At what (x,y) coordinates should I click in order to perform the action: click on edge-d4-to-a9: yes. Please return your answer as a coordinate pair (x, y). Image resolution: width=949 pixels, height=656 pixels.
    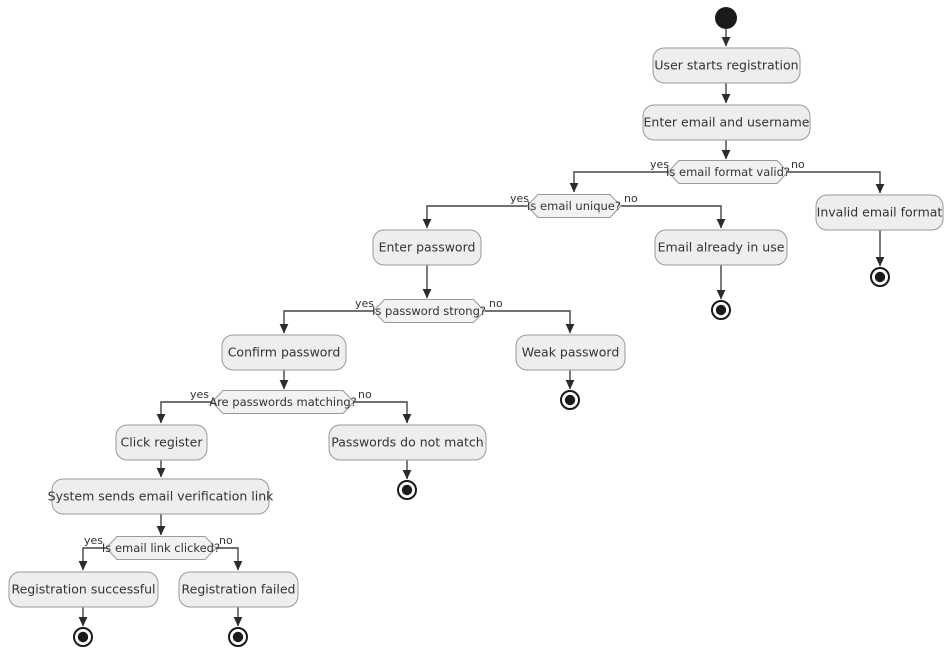
    Looking at the image, I should click on (184, 406).